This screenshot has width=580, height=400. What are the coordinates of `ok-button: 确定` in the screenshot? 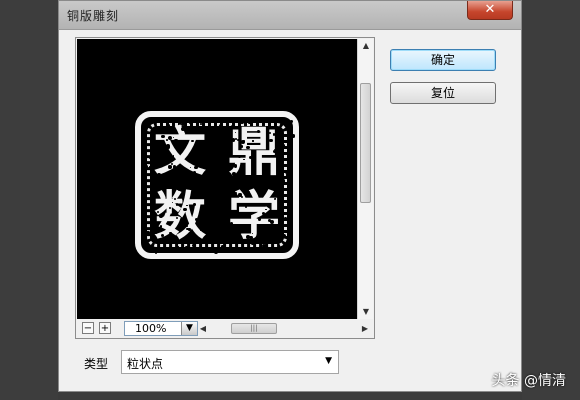 It's located at (443, 60).